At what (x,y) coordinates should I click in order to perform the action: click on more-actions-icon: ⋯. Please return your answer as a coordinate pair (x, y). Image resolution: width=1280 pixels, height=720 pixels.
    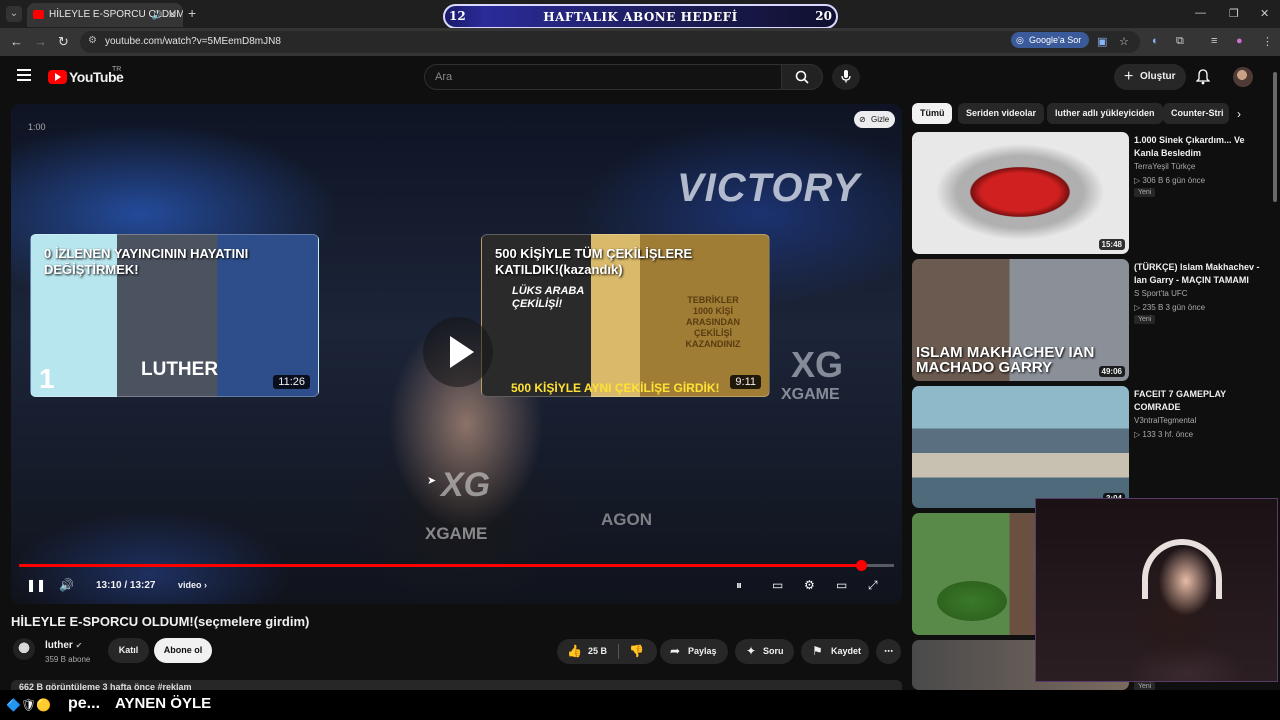
    Looking at the image, I should click on (888, 651).